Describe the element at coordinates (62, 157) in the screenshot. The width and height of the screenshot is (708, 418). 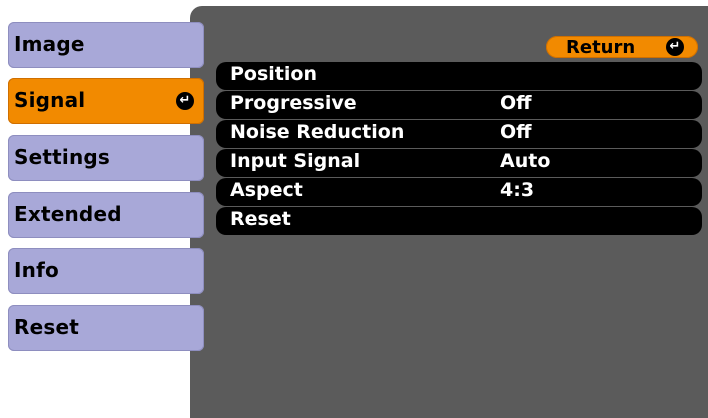
I see `menu-item-label: Settings` at that location.